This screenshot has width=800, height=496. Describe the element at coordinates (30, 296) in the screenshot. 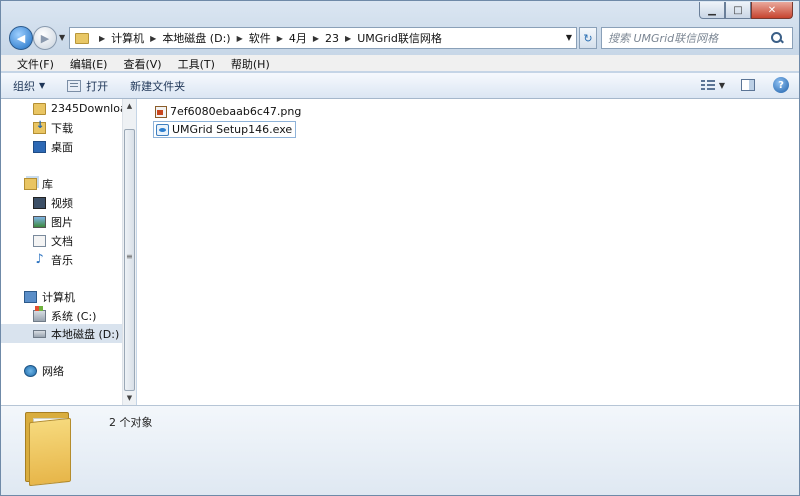

I see `computer-icon` at that location.